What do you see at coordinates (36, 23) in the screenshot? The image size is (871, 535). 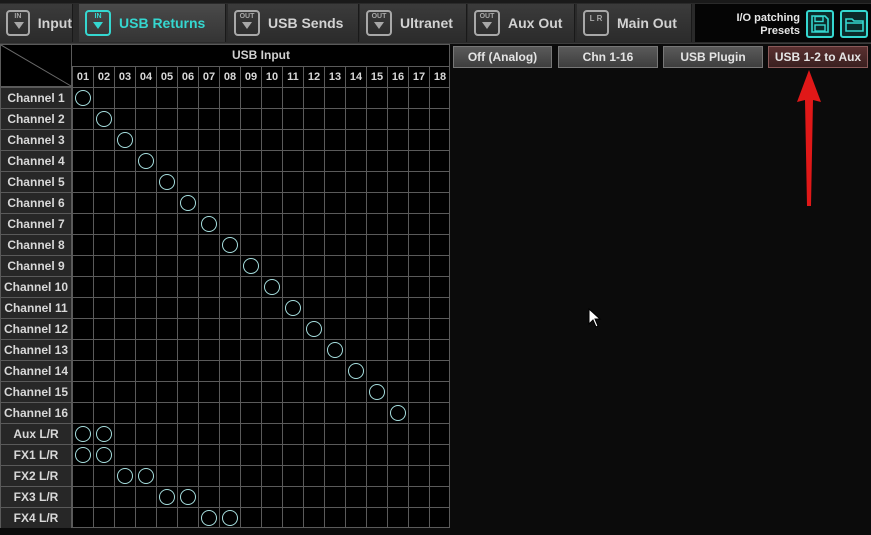 I see `tab-input: IN Input` at bounding box center [36, 23].